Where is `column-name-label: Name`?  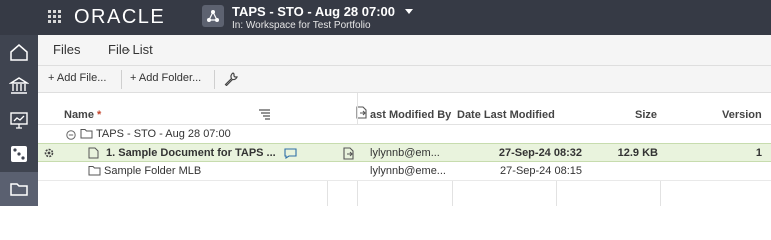 column-name-label: Name is located at coordinates (79, 115).